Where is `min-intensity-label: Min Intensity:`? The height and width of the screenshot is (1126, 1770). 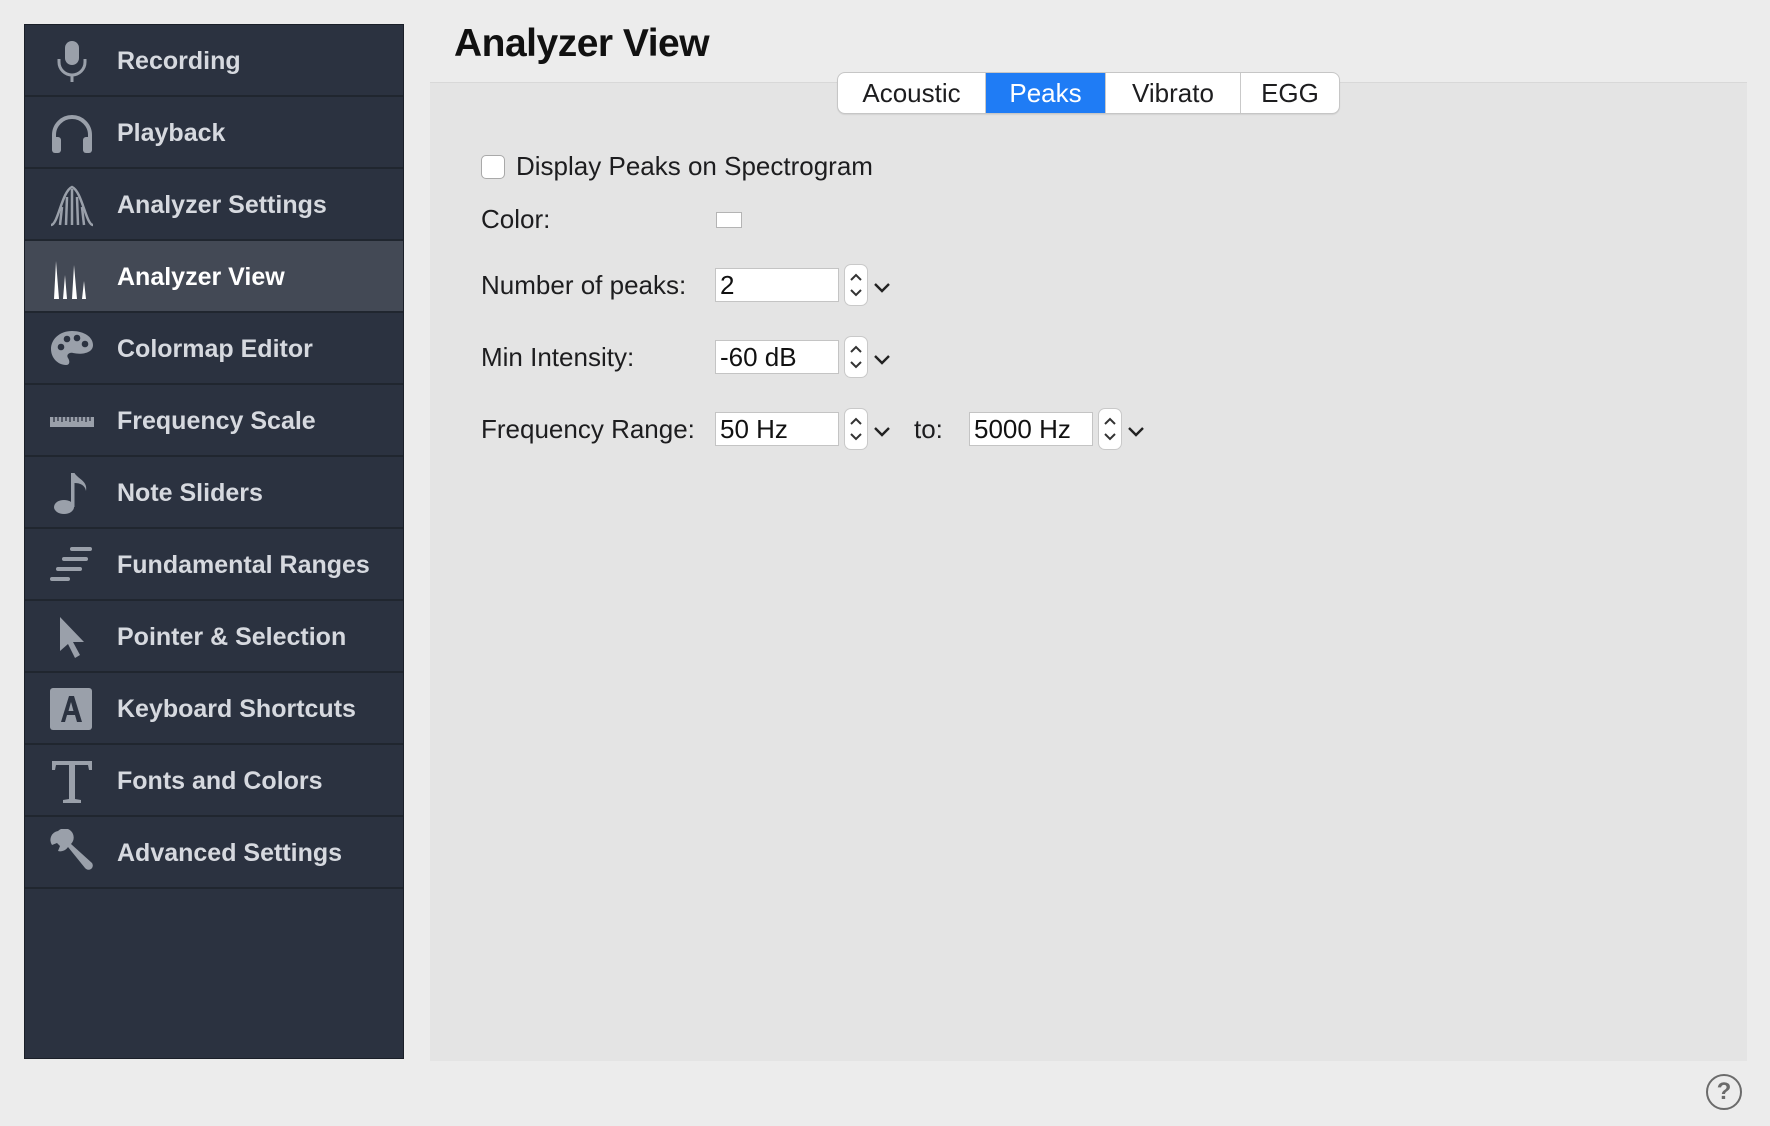
min-intensity-label: Min Intensity: is located at coordinates (558, 357).